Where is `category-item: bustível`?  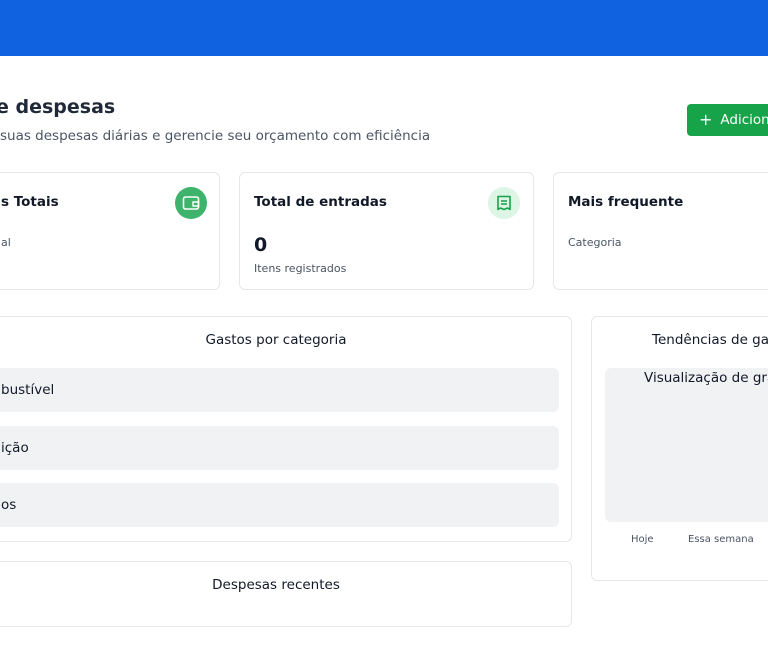 category-item: bustível is located at coordinates (279, 390).